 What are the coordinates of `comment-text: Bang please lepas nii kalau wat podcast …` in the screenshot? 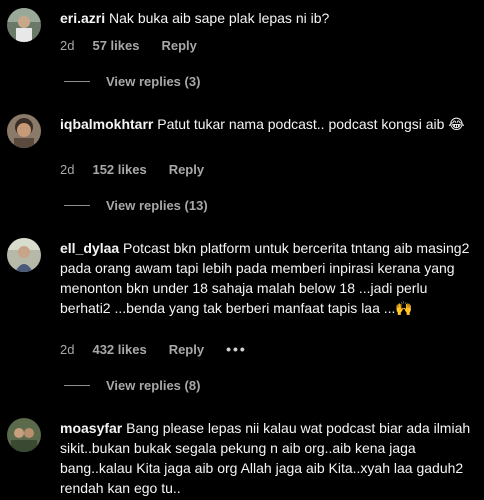 It's located at (265, 458).